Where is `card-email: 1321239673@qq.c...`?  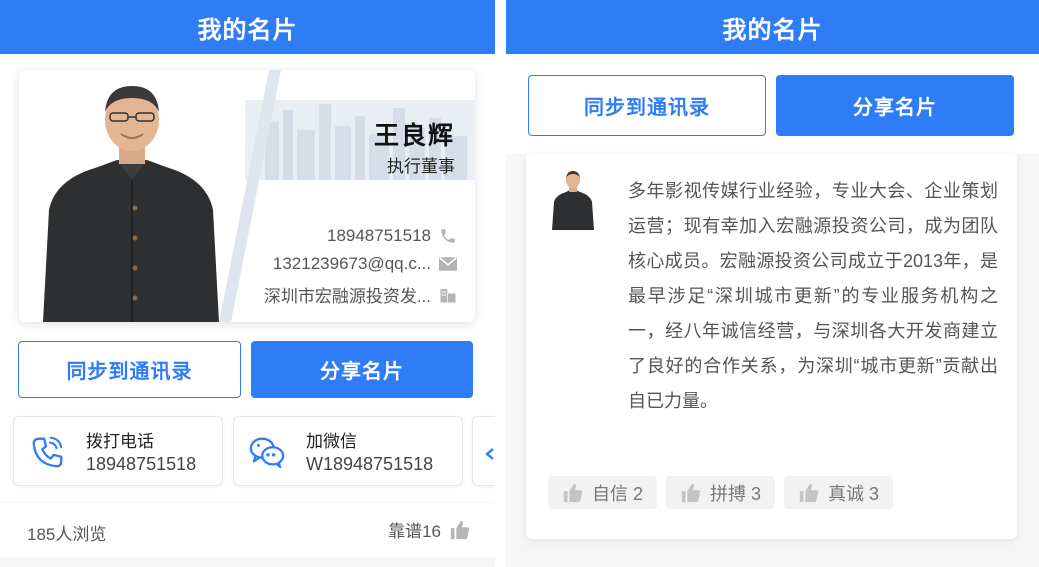 card-email: 1321239673@qq.c... is located at coordinates (351, 263).